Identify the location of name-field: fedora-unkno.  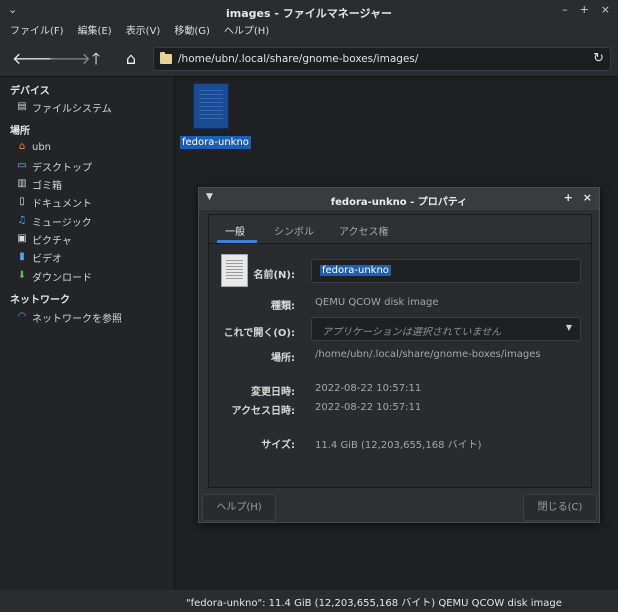
(446, 271).